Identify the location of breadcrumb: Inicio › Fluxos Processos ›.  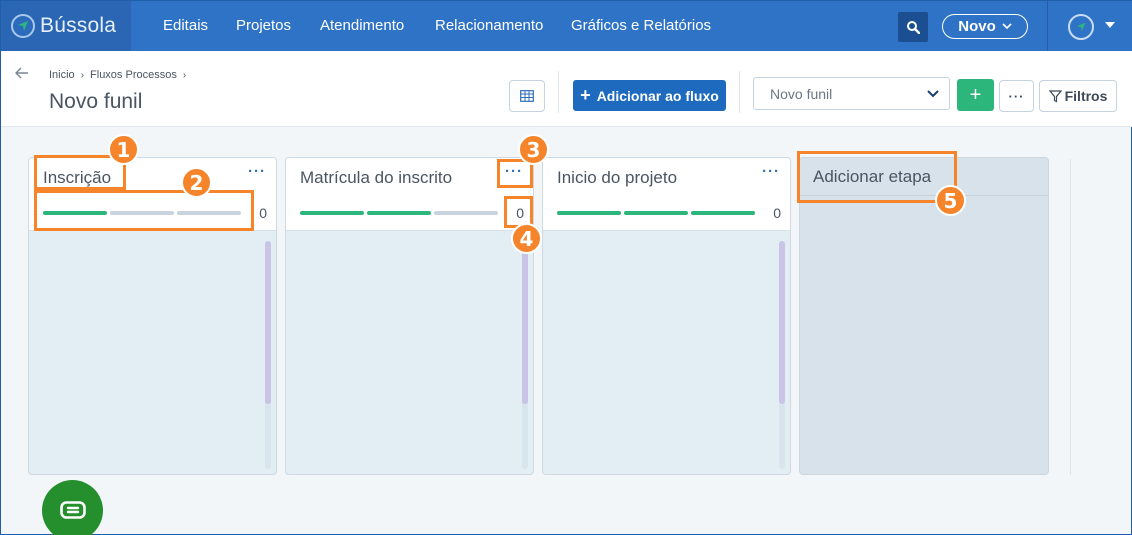
(117, 75).